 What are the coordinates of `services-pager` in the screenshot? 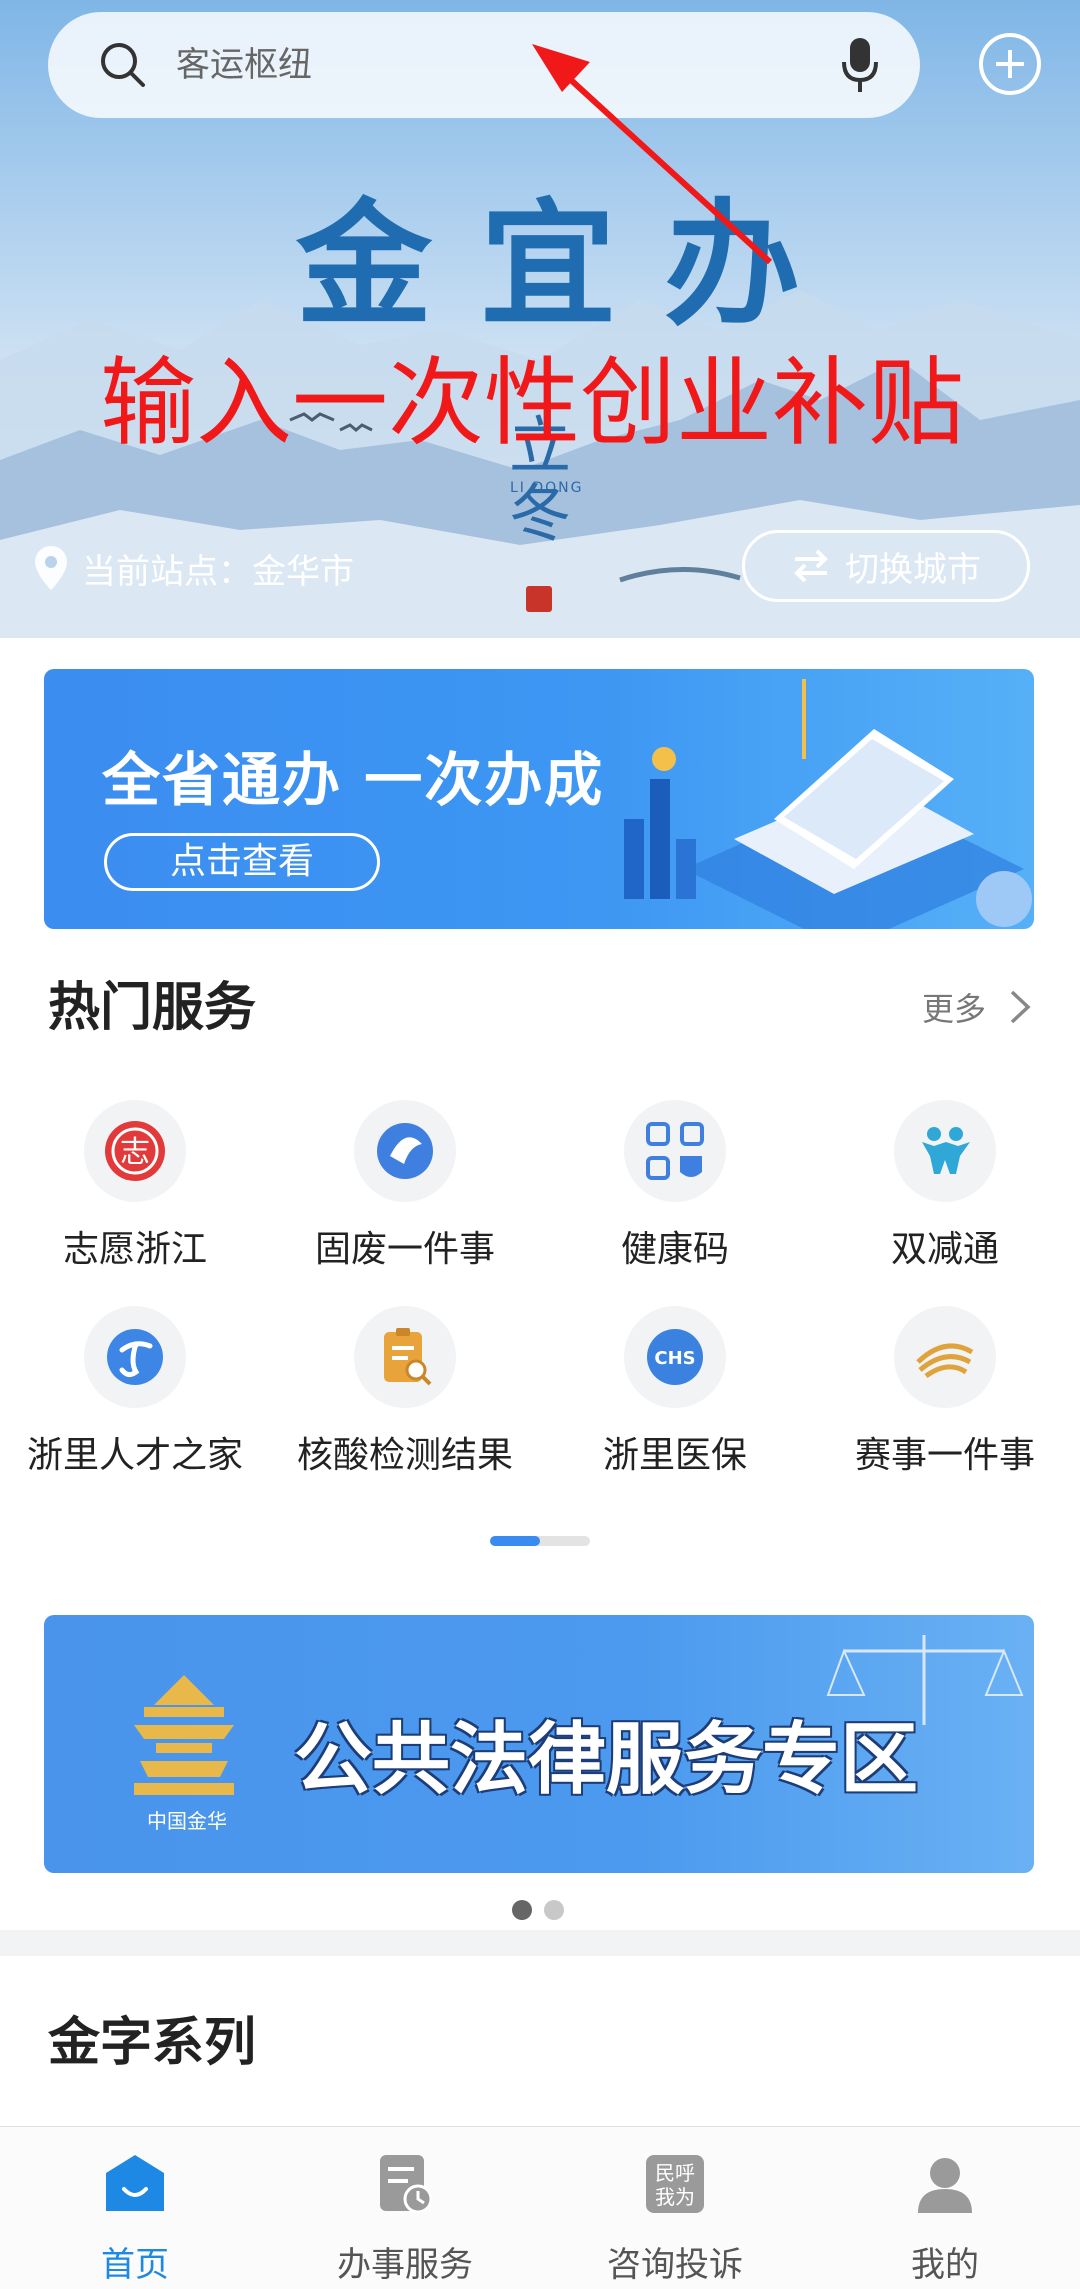 It's located at (540, 1541).